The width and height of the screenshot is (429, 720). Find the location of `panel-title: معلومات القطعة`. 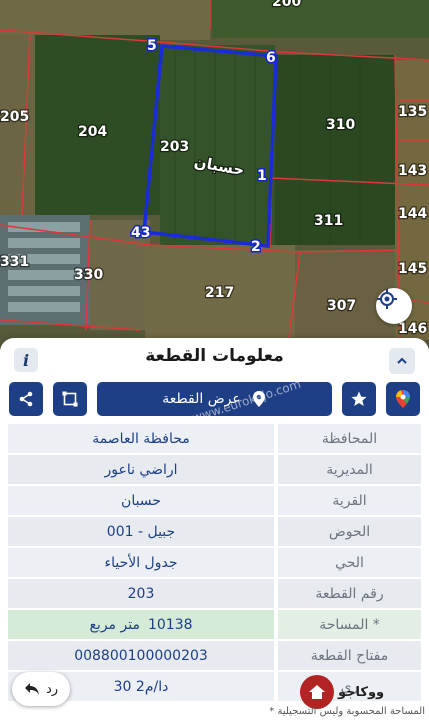

panel-title: معلومات القطعة is located at coordinates (214, 356).